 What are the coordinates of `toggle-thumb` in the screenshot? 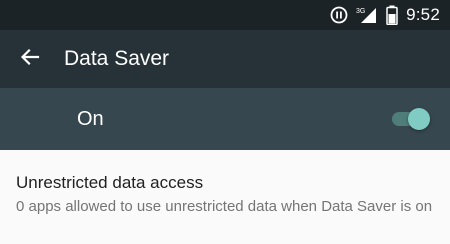 It's located at (419, 119).